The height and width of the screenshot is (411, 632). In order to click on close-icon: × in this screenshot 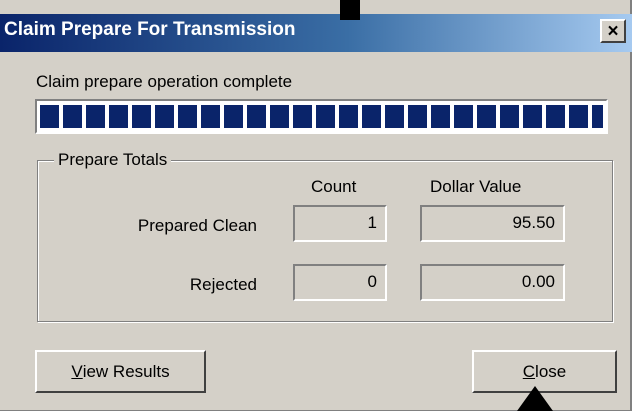, I will do `click(613, 31)`.